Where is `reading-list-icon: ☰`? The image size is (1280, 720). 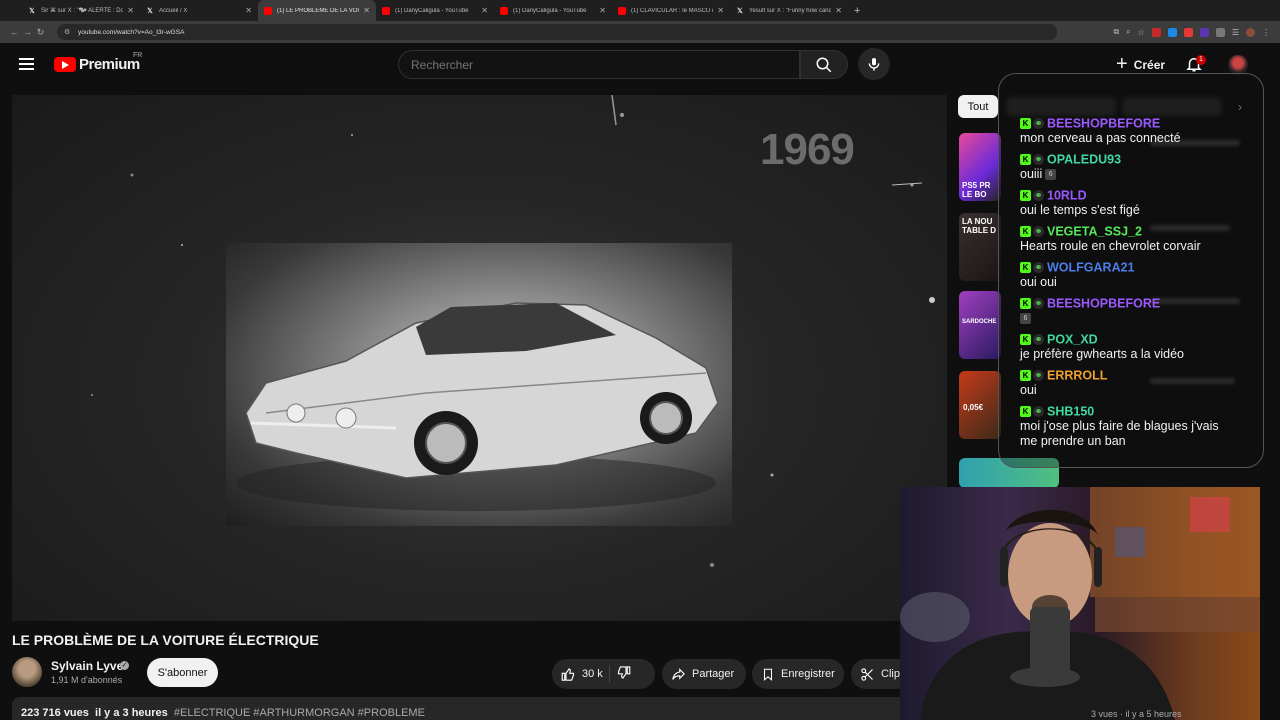
reading-list-icon: ☰ is located at coordinates (1235, 32).